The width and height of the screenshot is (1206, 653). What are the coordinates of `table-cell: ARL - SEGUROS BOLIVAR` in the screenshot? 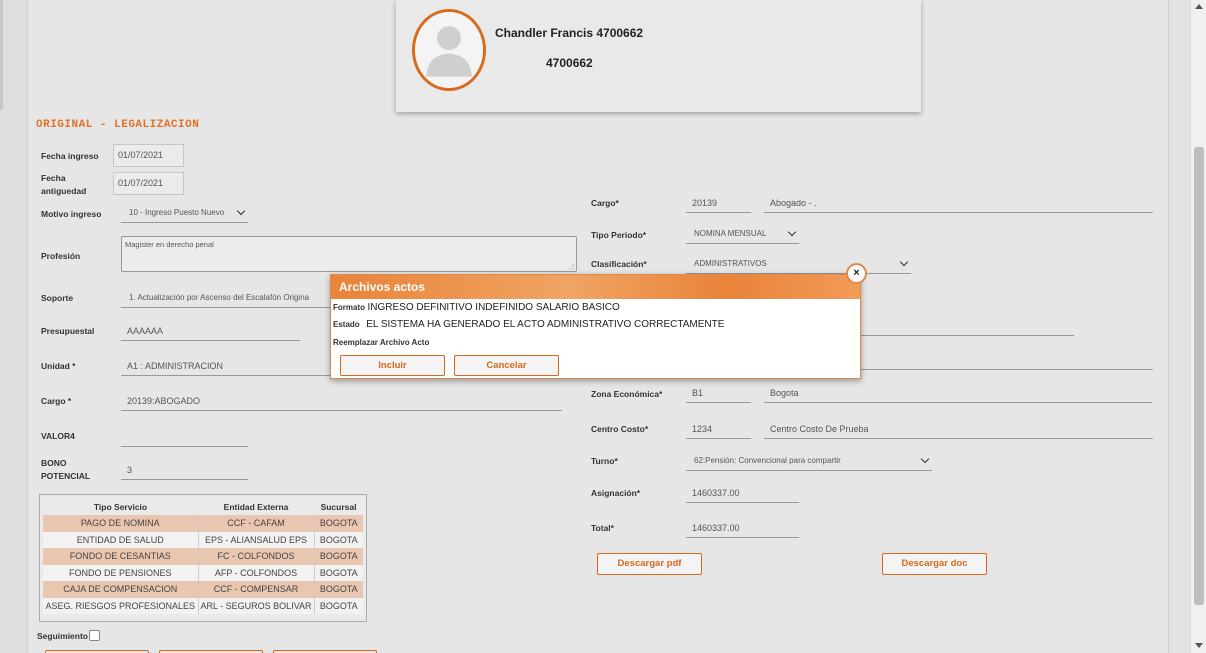 It's located at (256, 605).